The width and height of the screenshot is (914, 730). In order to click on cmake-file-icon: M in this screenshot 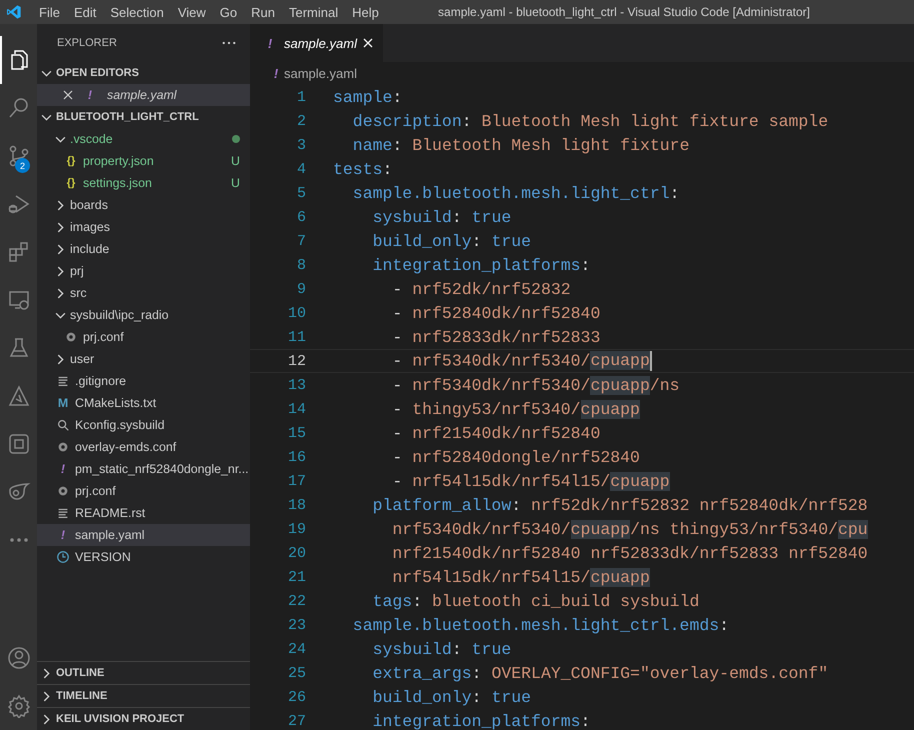, I will do `click(63, 403)`.